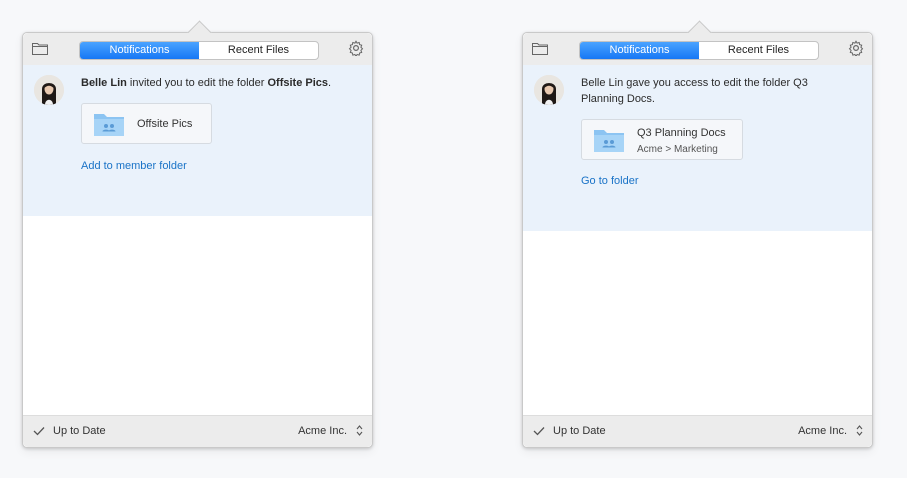 The image size is (907, 478). I want to click on folder-card-name: Offsite Pics, so click(165, 124).